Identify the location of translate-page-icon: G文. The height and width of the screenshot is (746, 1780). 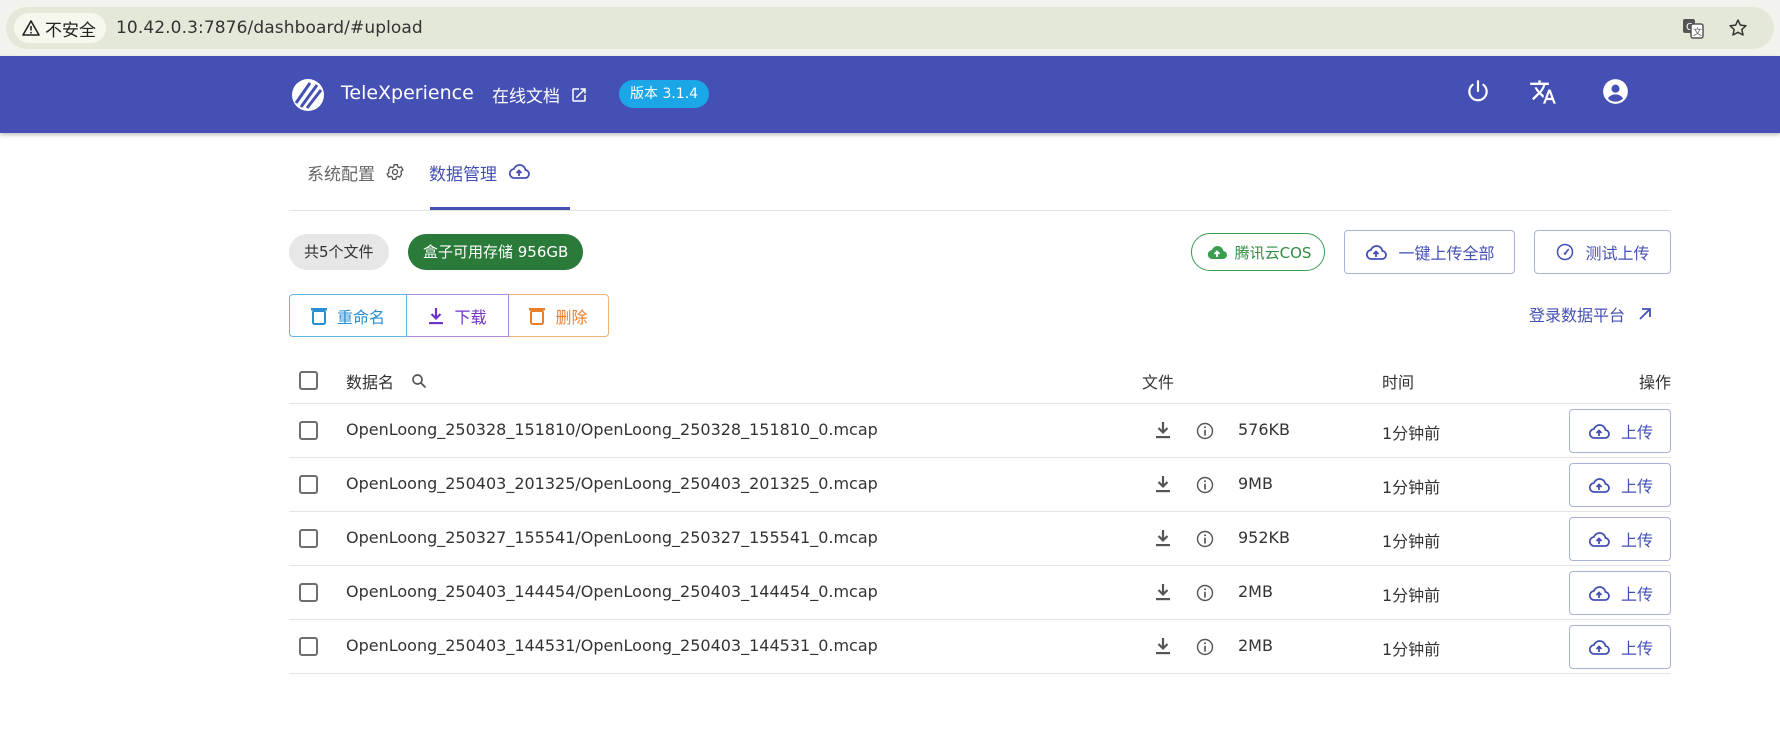
(1693, 28).